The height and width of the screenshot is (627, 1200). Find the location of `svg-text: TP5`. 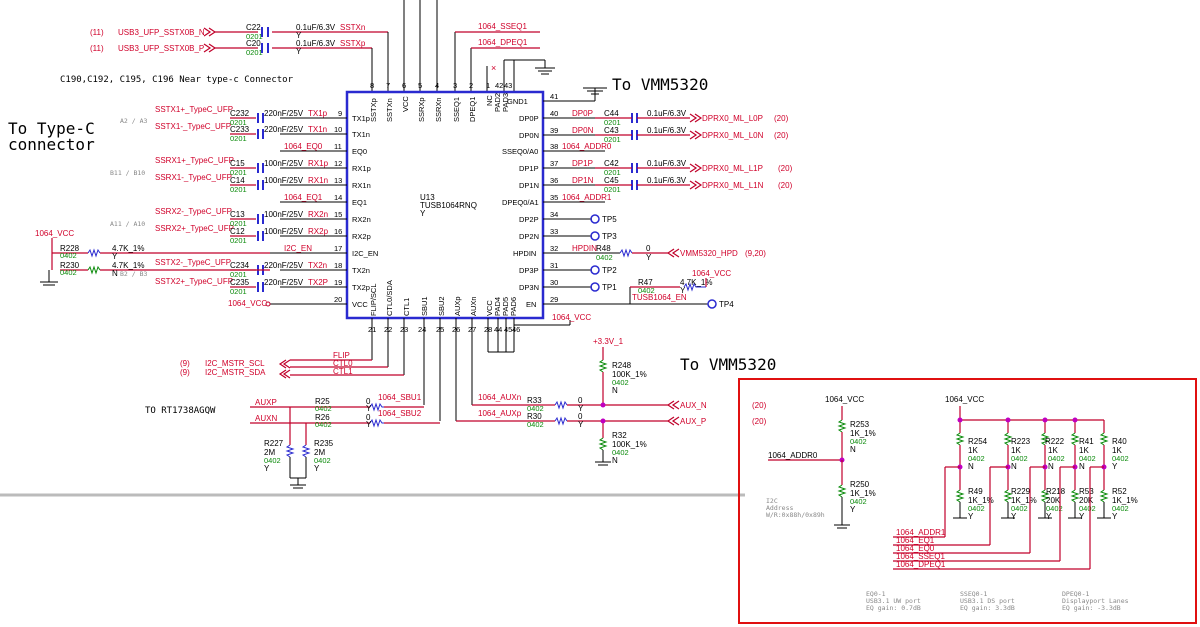

svg-text: TP5 is located at coordinates (609, 219).